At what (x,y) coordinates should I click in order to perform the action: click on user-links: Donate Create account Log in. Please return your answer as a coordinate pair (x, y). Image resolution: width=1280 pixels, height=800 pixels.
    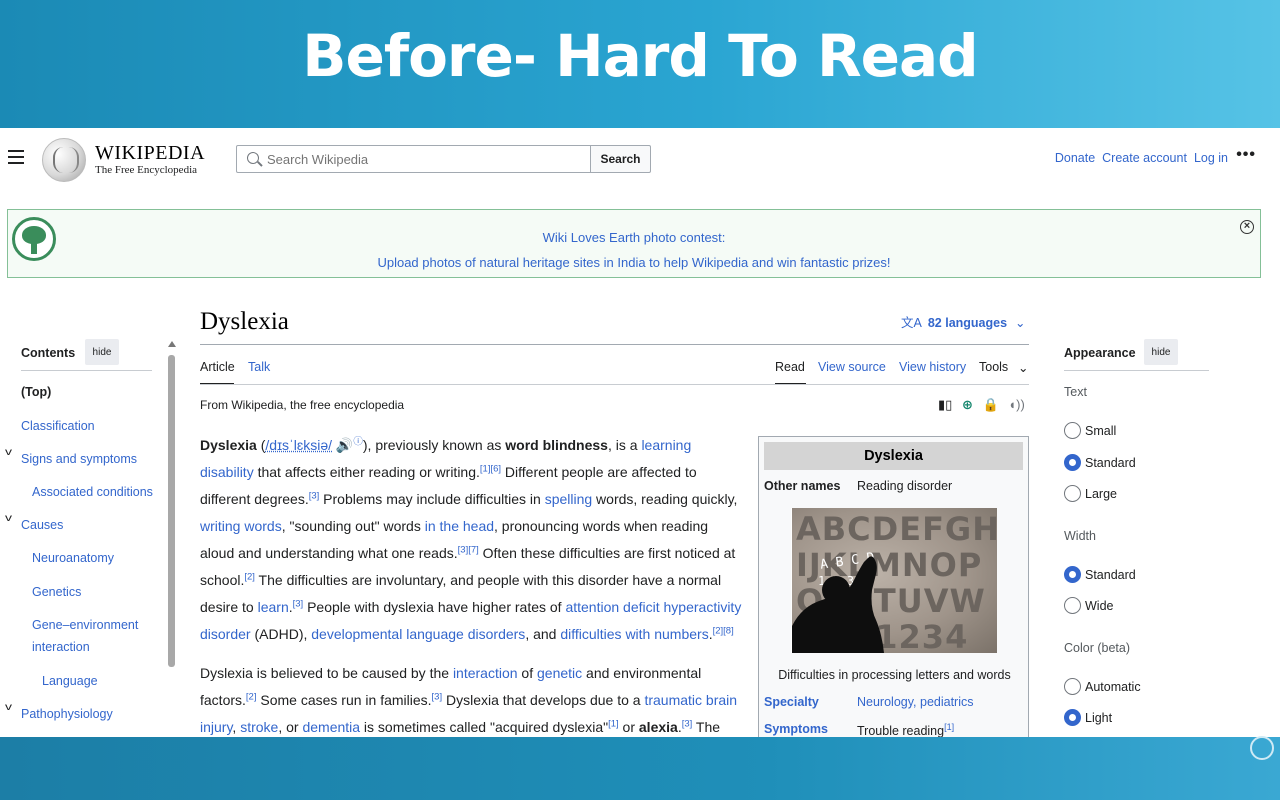
    Looking at the image, I should click on (1138, 158).